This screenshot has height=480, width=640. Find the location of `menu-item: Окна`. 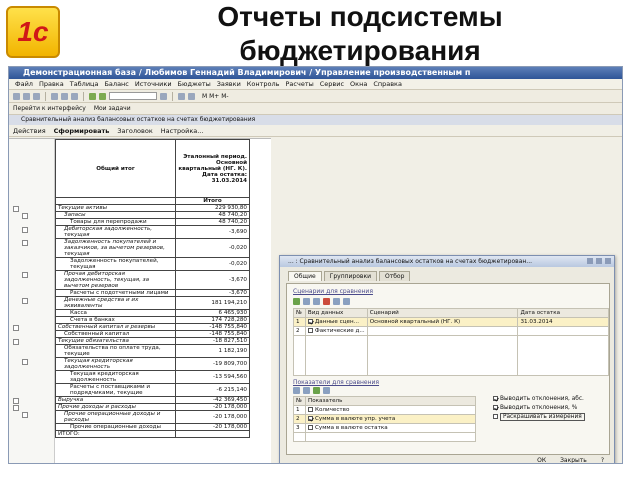

menu-item: Окна is located at coordinates (358, 84).